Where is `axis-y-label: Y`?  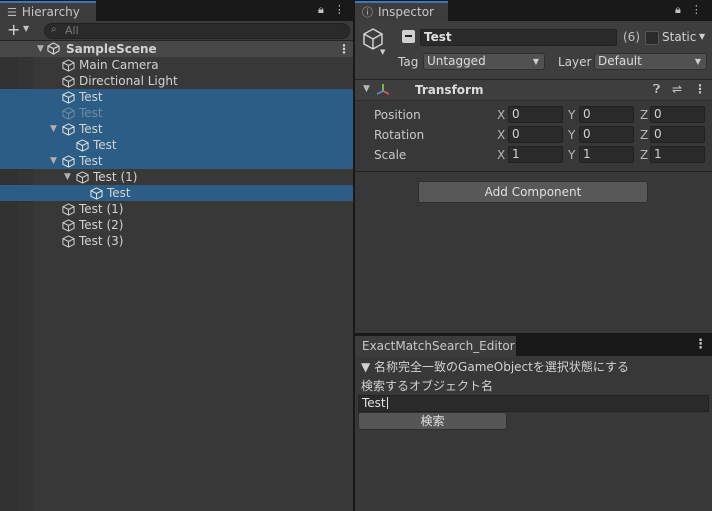 axis-y-label: Y is located at coordinates (572, 155).